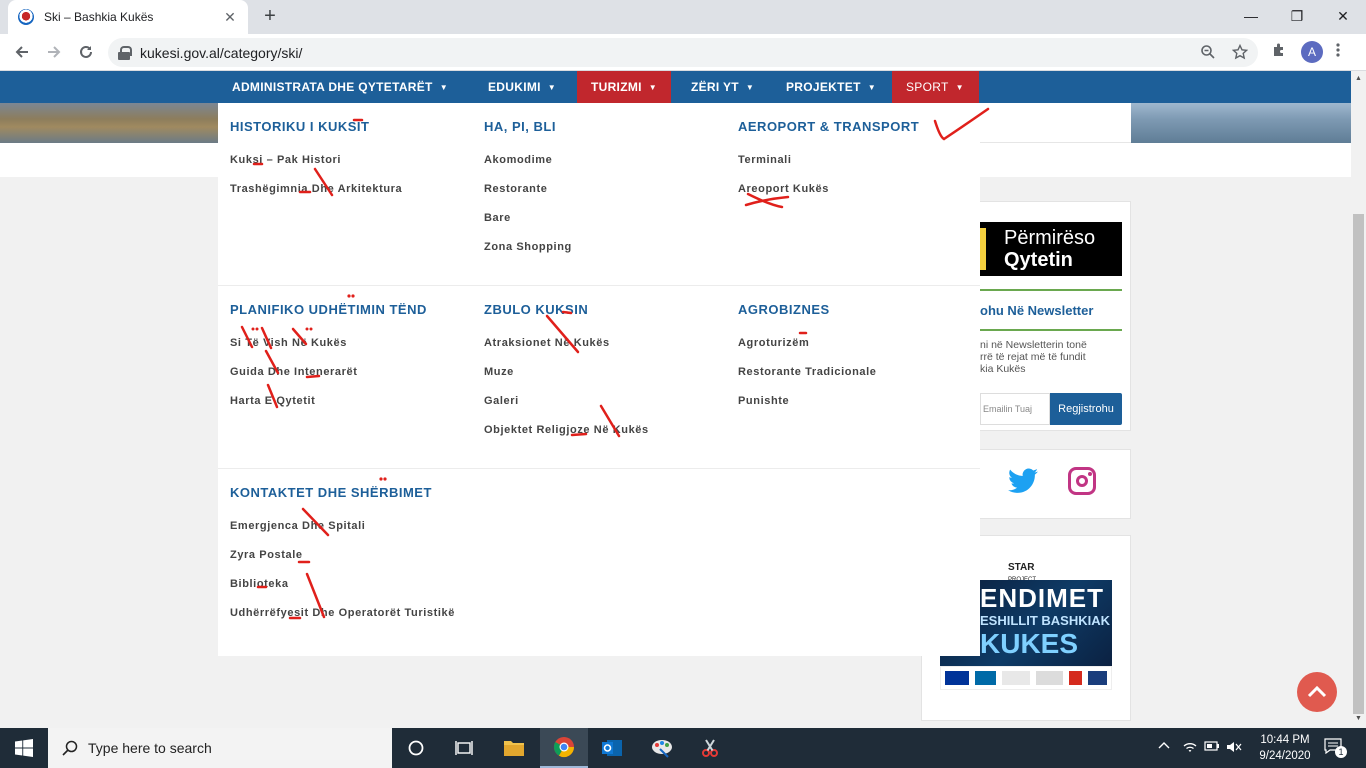 Image resolution: width=1366 pixels, height=768 pixels. I want to click on nav-item-administrata: ADMINISTRATA DHE QYTETARËT ▼, so click(340, 87).